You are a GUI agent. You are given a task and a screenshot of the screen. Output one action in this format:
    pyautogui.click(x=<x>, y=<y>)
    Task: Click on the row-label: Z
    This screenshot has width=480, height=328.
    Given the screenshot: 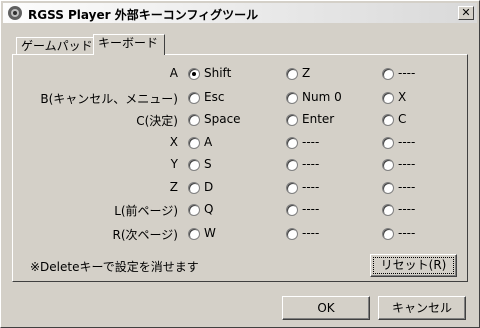 What is the action you would take?
    pyautogui.click(x=173, y=187)
    